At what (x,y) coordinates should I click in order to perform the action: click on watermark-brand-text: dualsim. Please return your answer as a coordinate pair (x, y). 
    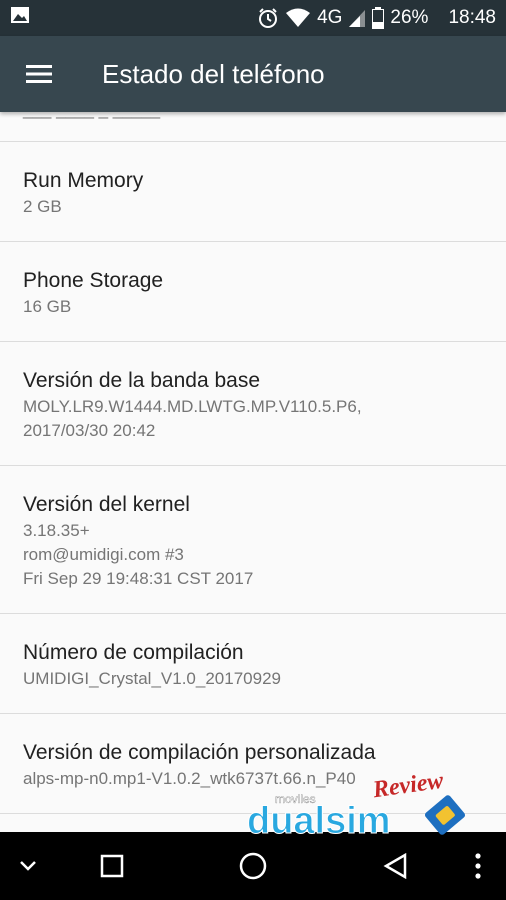
    Looking at the image, I should click on (319, 821).